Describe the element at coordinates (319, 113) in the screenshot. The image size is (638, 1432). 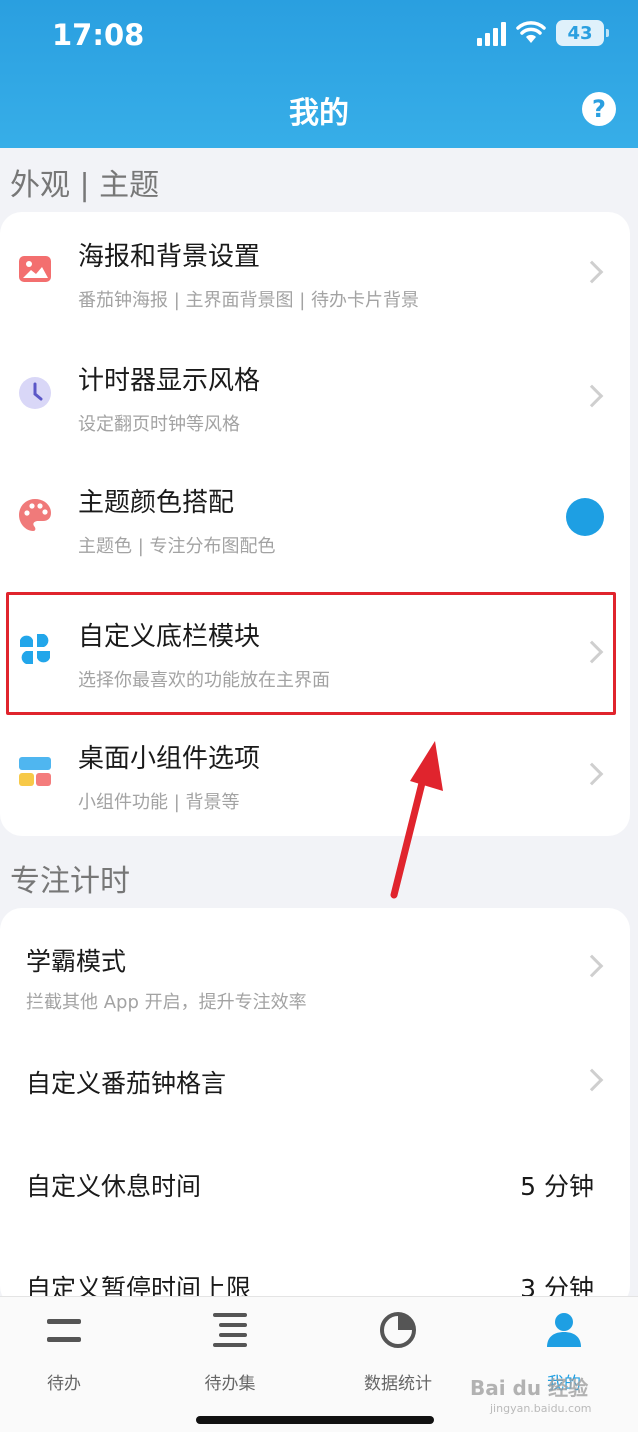
I see `page-title: 我的` at that location.